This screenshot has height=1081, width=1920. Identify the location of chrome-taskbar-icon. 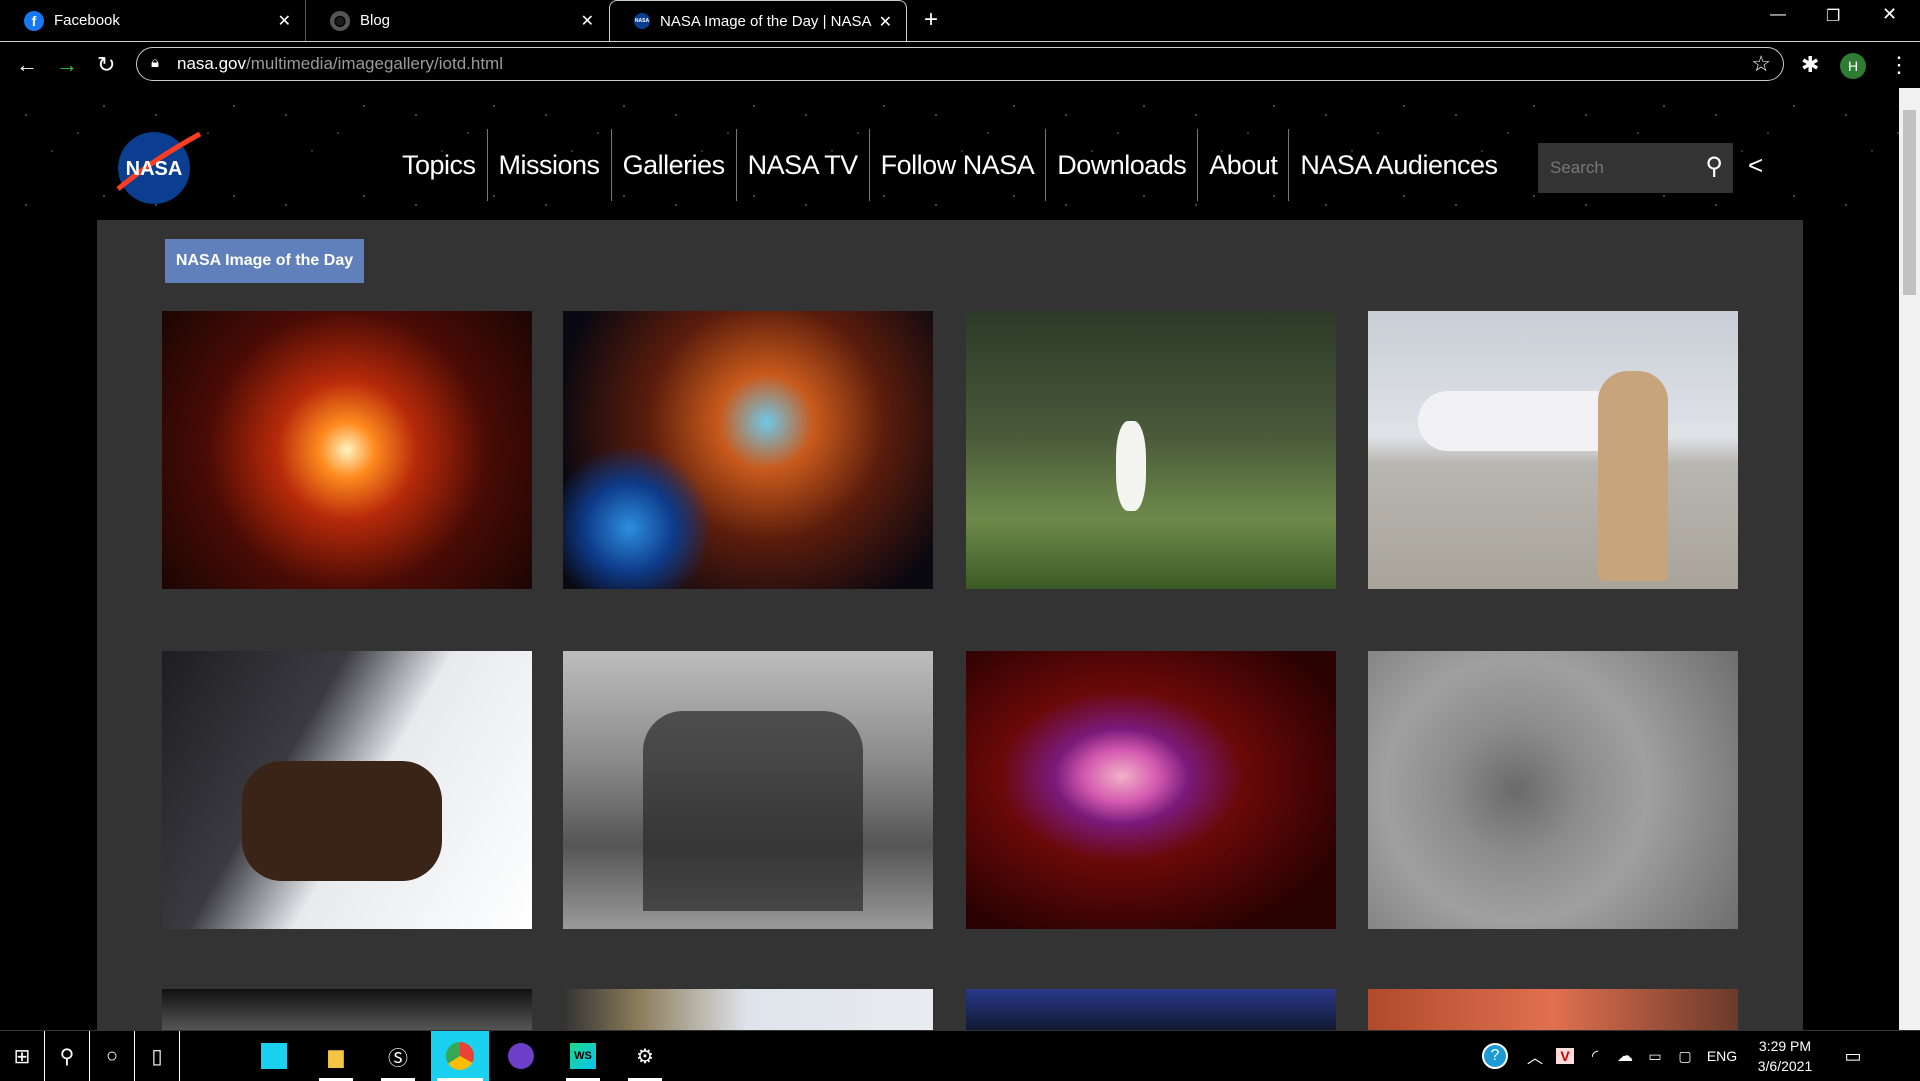
(460, 1056).